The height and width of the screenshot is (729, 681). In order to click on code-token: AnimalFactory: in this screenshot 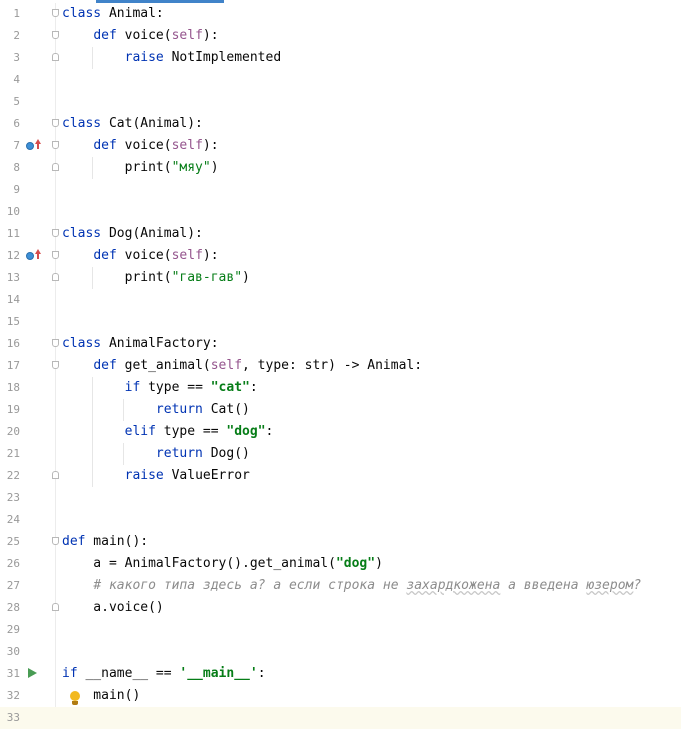, I will do `click(160, 343)`.